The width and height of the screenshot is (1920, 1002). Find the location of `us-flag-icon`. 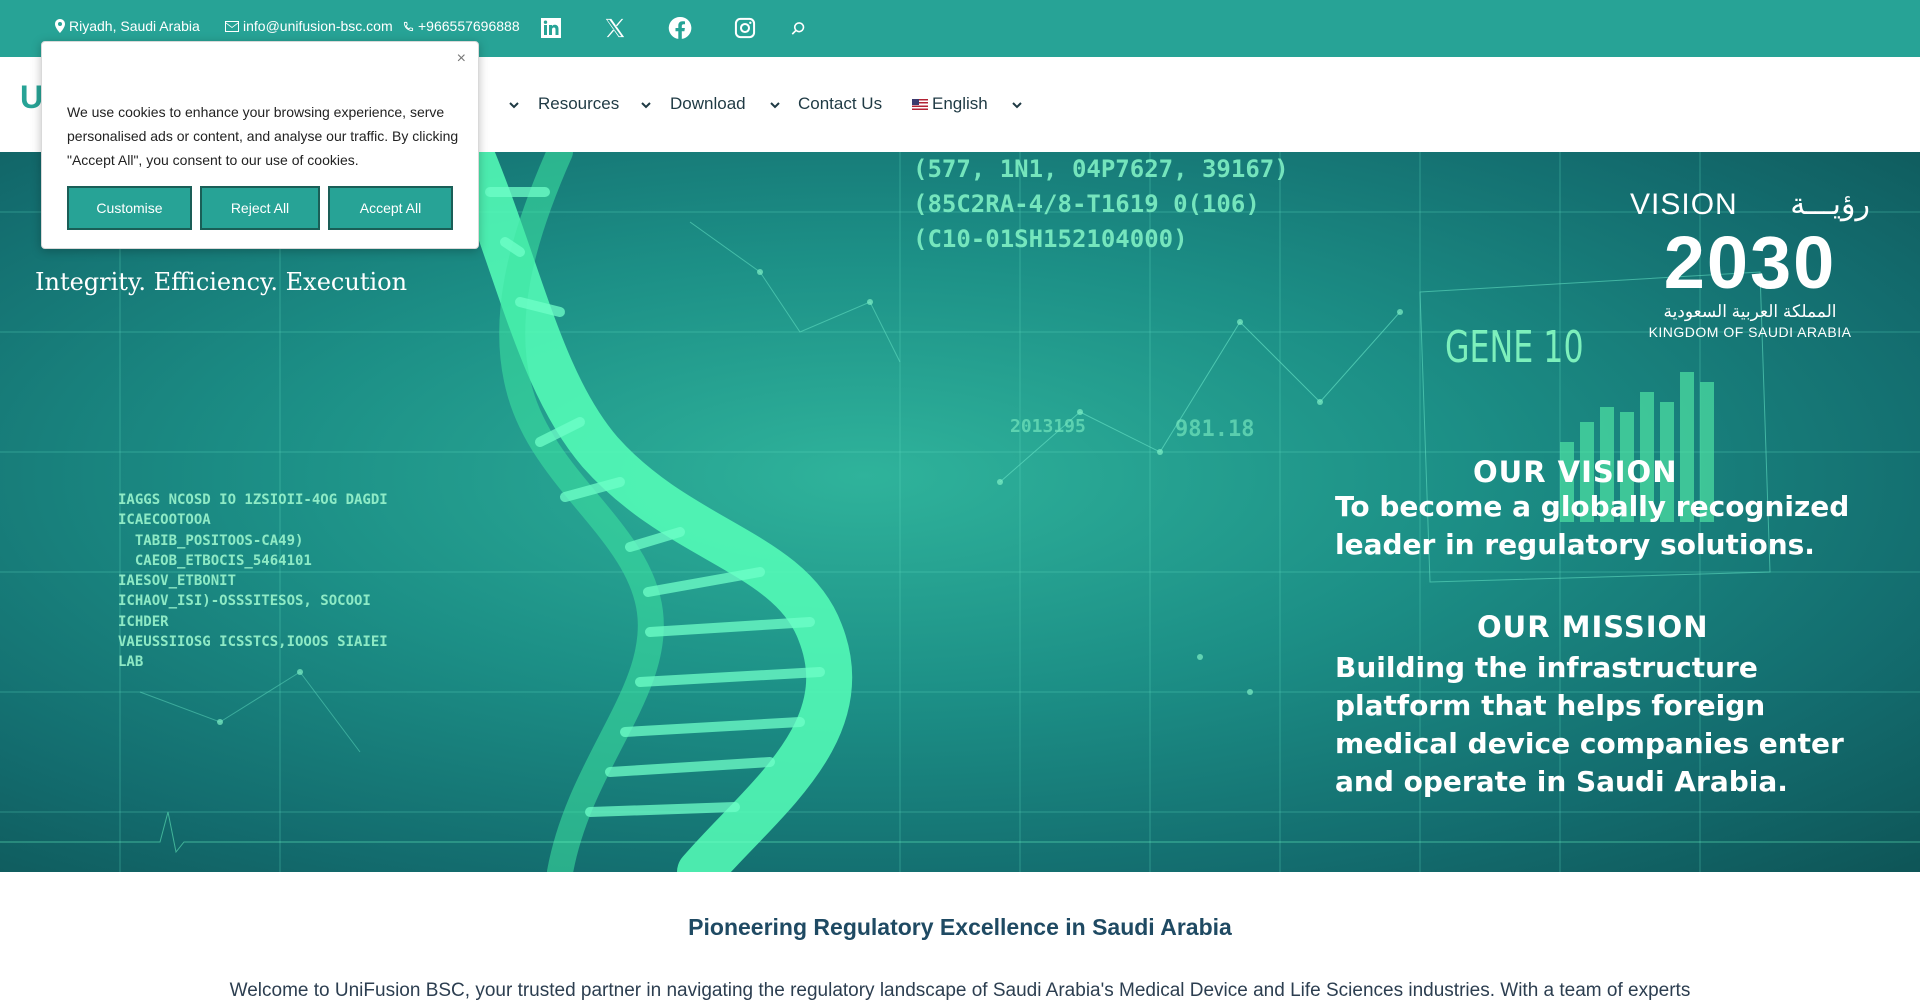

us-flag-icon is located at coordinates (920, 104).